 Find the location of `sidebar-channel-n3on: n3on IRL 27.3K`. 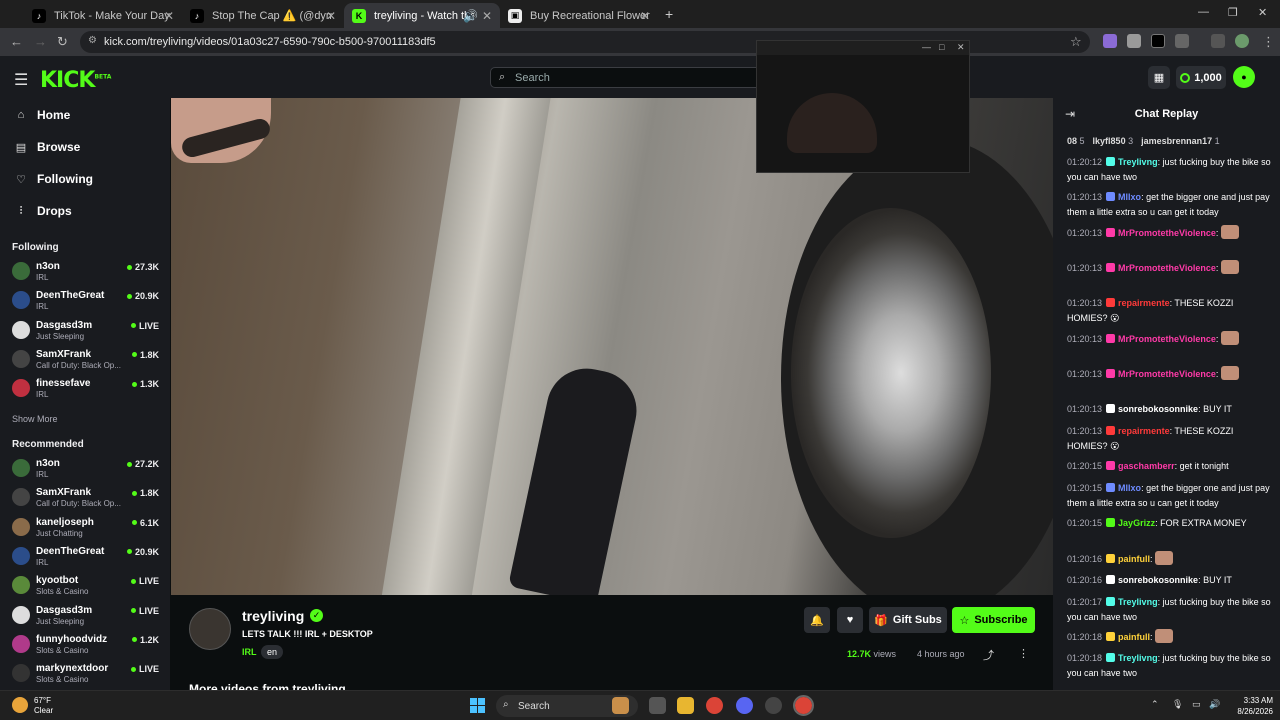

sidebar-channel-n3on: n3on IRL 27.3K is located at coordinates (87, 273).